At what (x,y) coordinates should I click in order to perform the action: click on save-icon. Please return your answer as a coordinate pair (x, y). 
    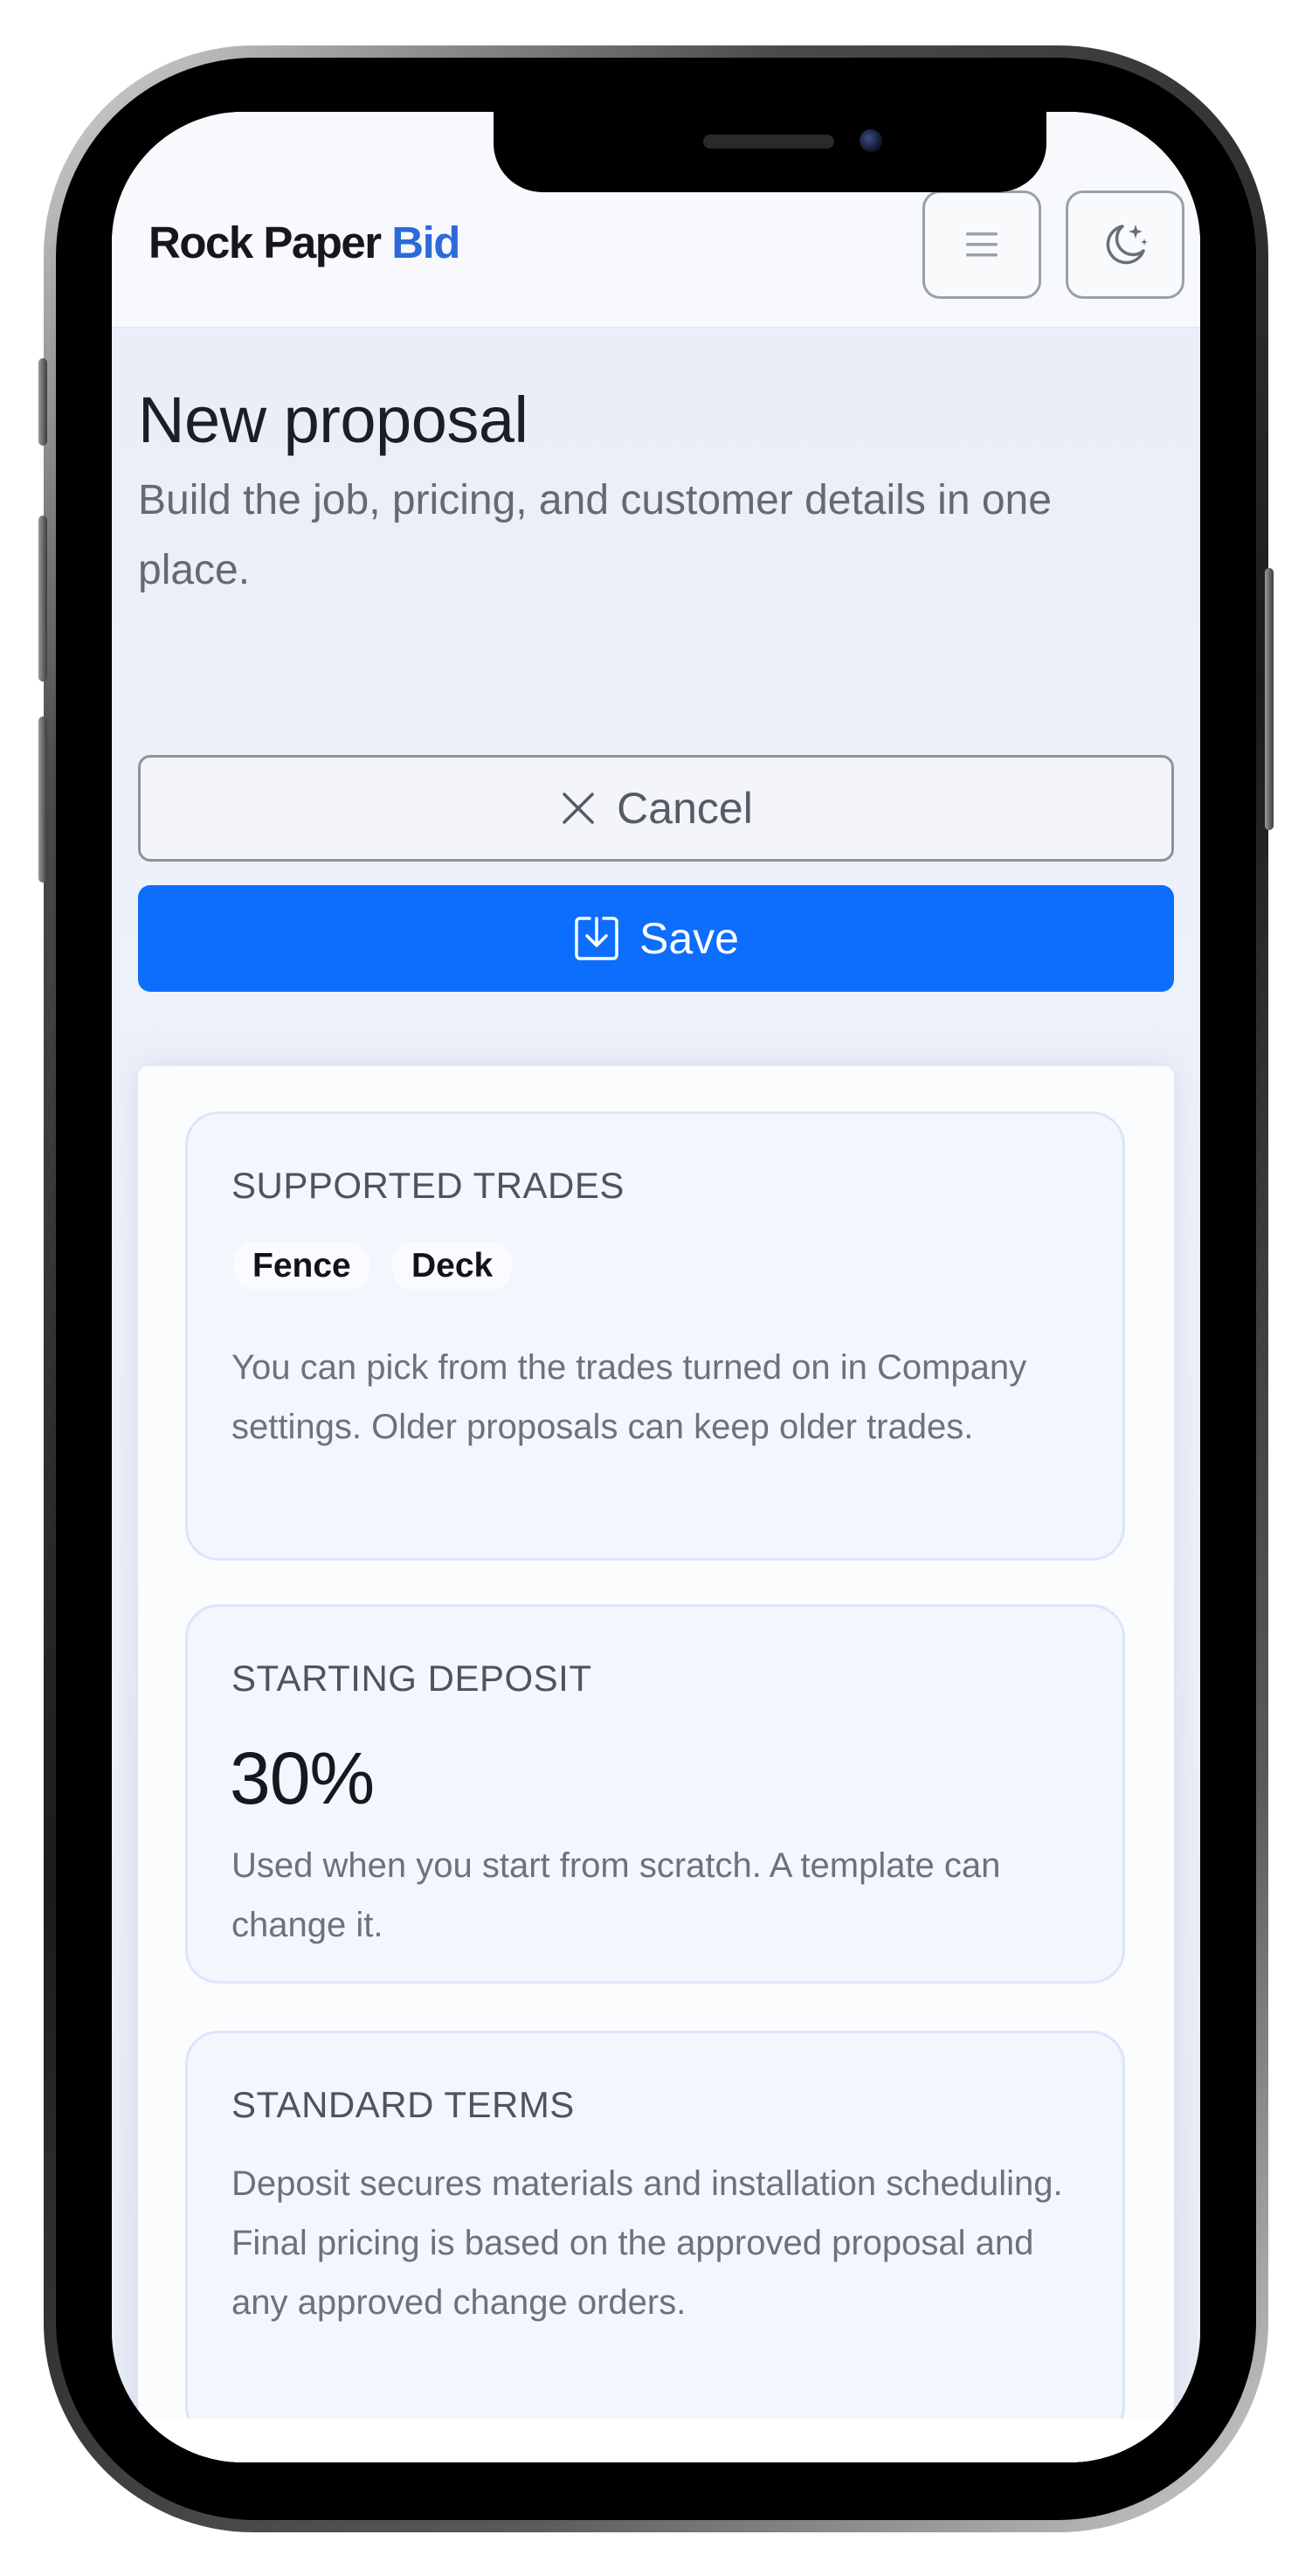
    Looking at the image, I should click on (596, 938).